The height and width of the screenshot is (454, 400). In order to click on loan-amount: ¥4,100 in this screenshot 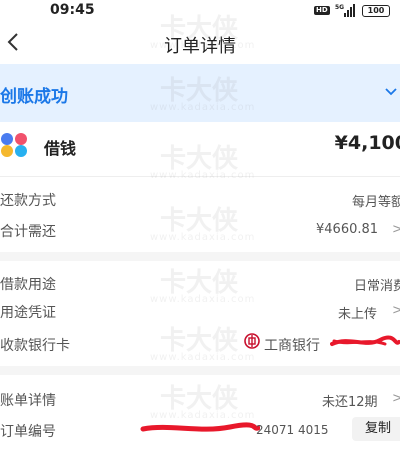, I will do `click(367, 143)`.